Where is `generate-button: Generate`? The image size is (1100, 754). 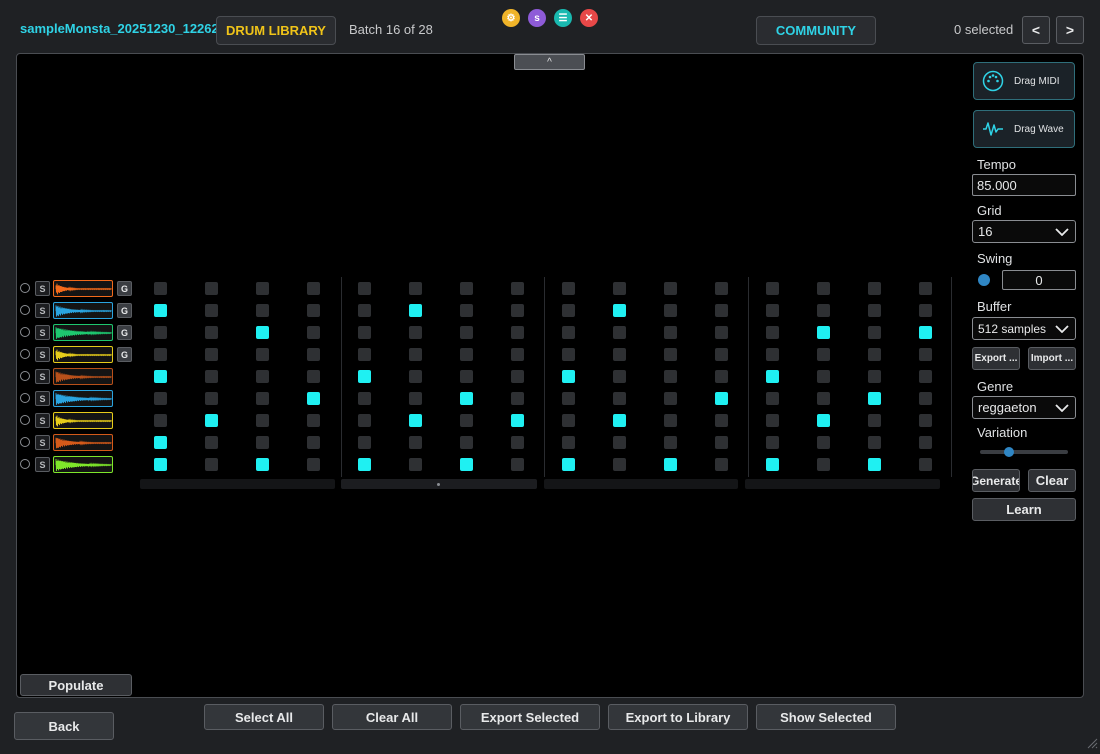
generate-button: Generate is located at coordinates (996, 480).